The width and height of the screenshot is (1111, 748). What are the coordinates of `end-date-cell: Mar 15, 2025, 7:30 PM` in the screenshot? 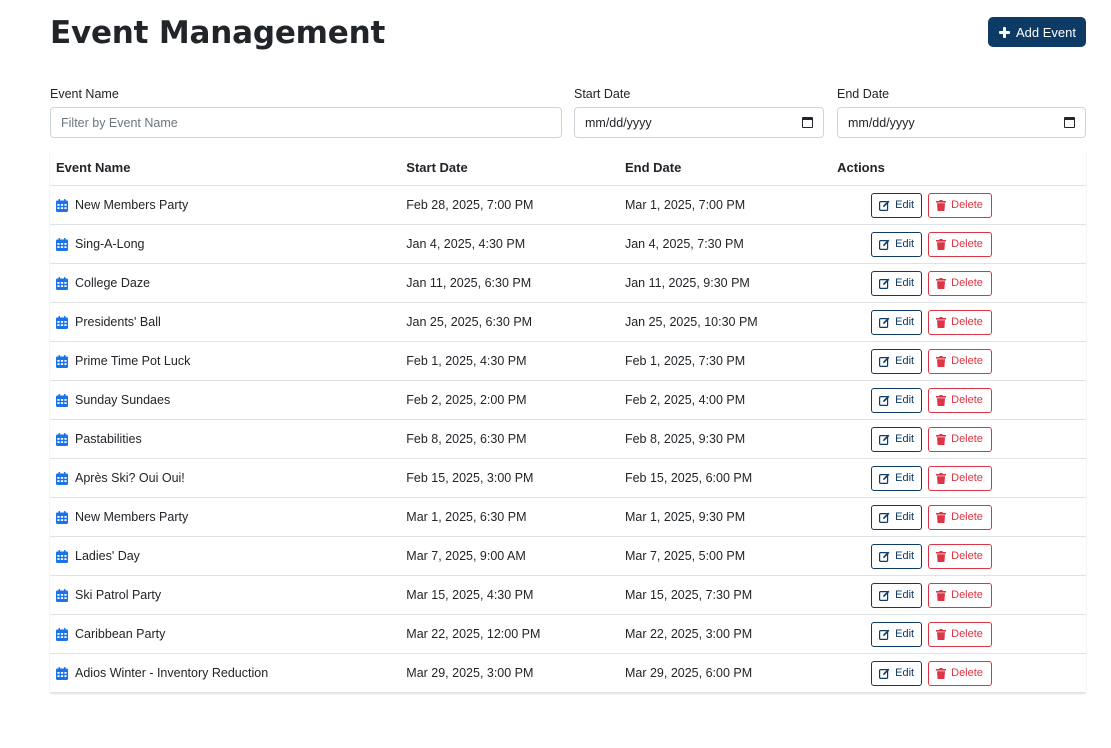 It's located at (725, 595).